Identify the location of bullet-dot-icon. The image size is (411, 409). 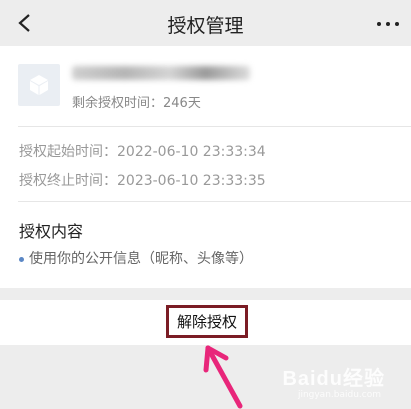
(21, 259).